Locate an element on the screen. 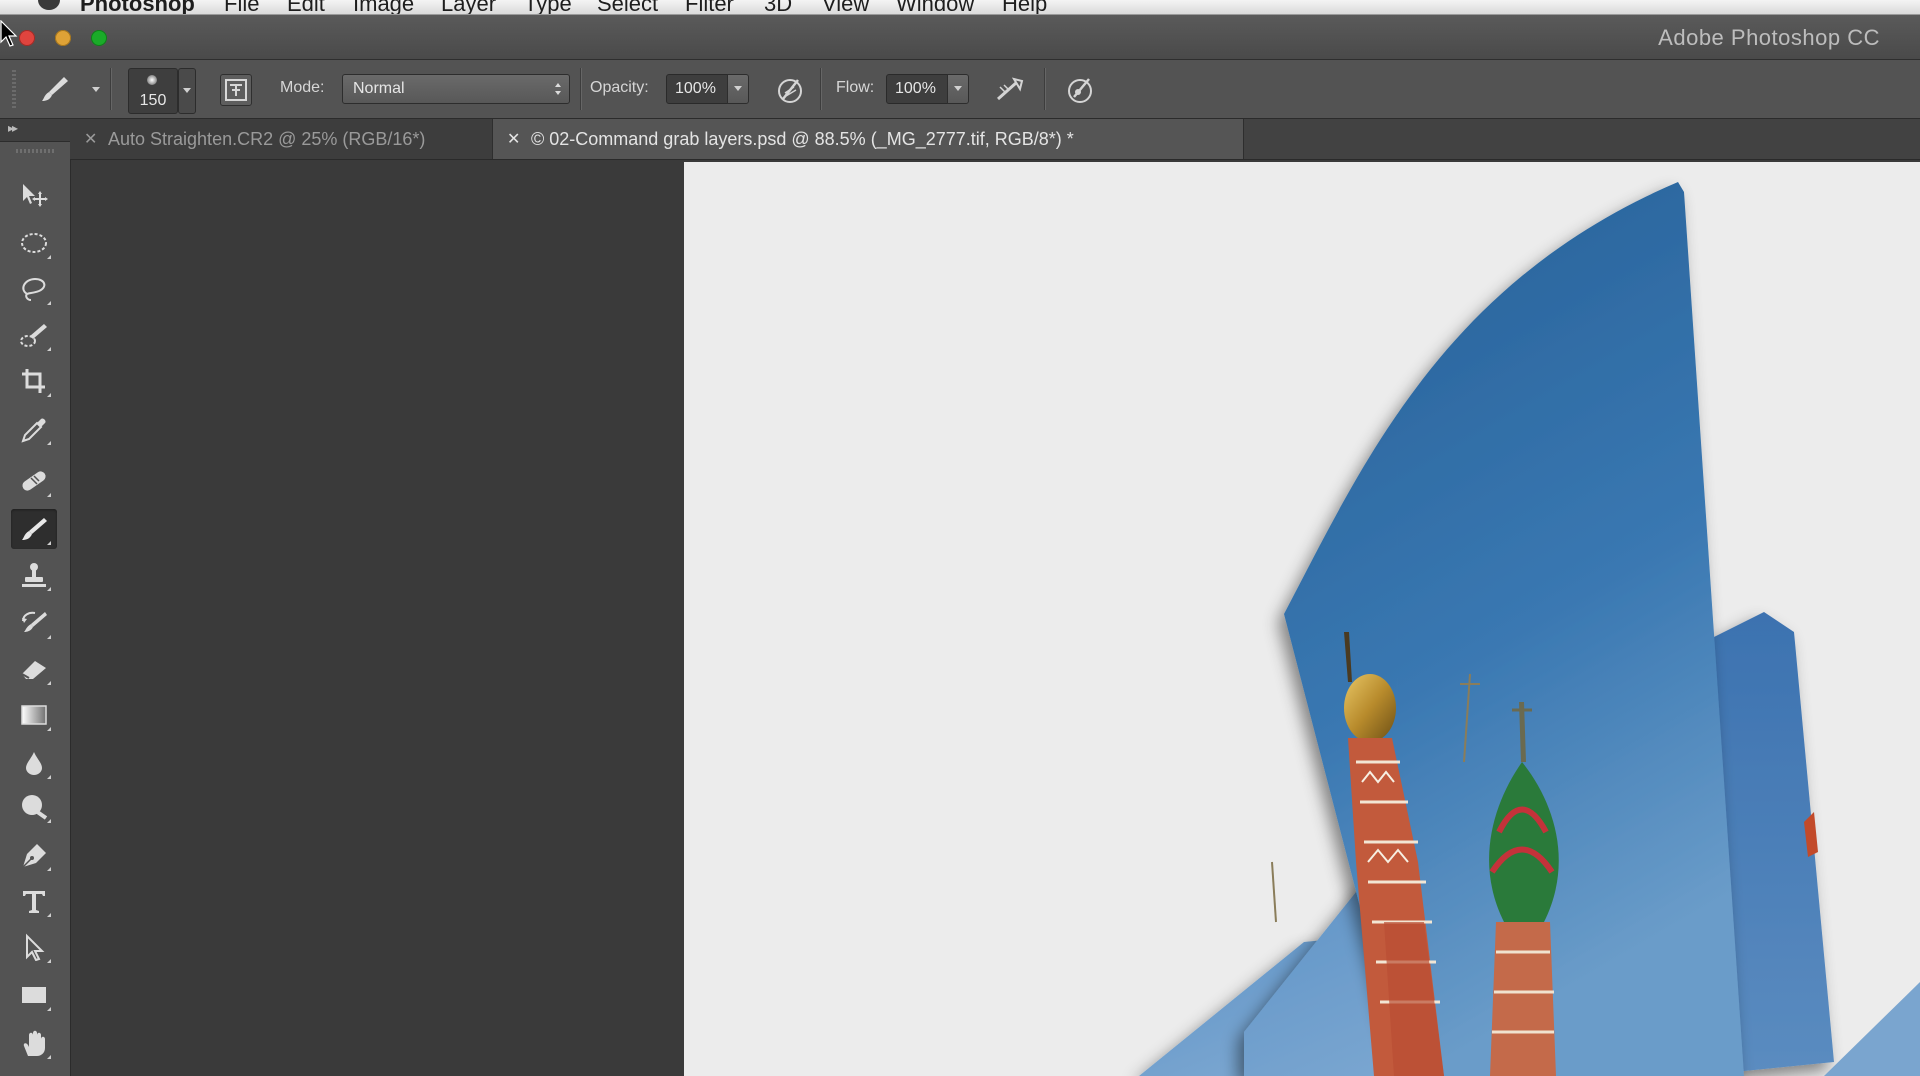  minimize-window-button is located at coordinates (63, 38).